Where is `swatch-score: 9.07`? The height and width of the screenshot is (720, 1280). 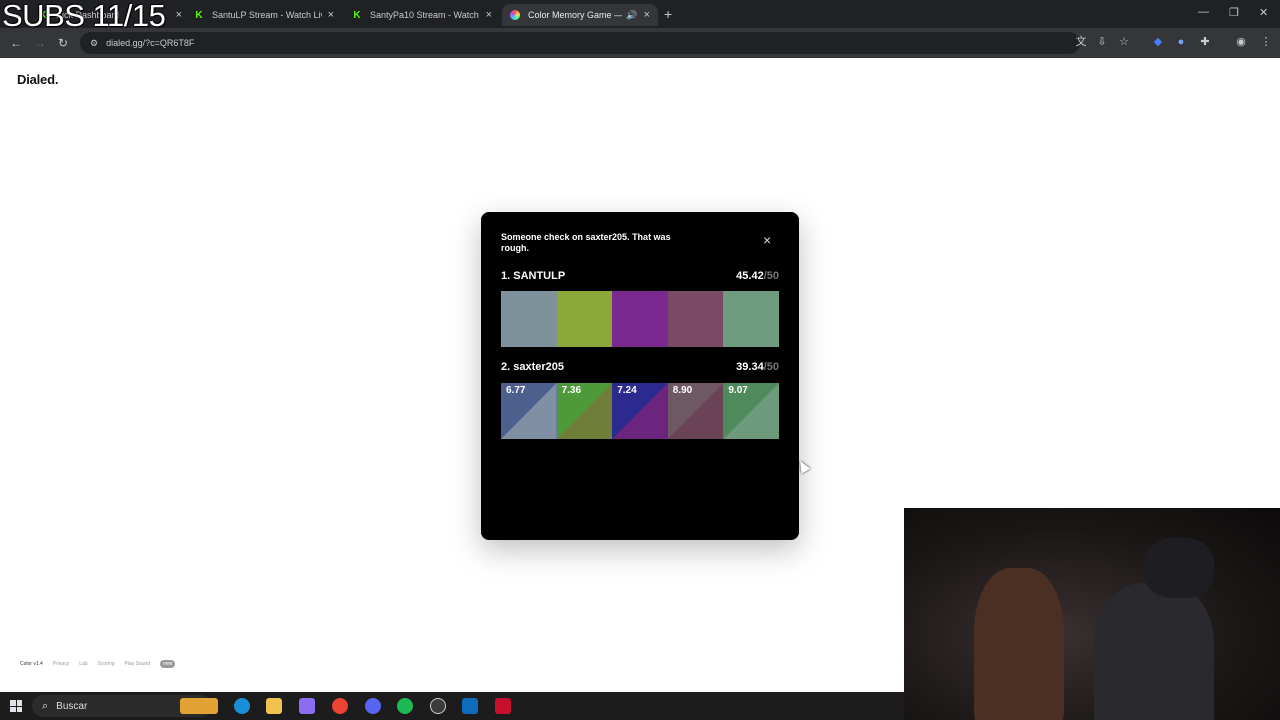 swatch-score: 9.07 is located at coordinates (738, 390).